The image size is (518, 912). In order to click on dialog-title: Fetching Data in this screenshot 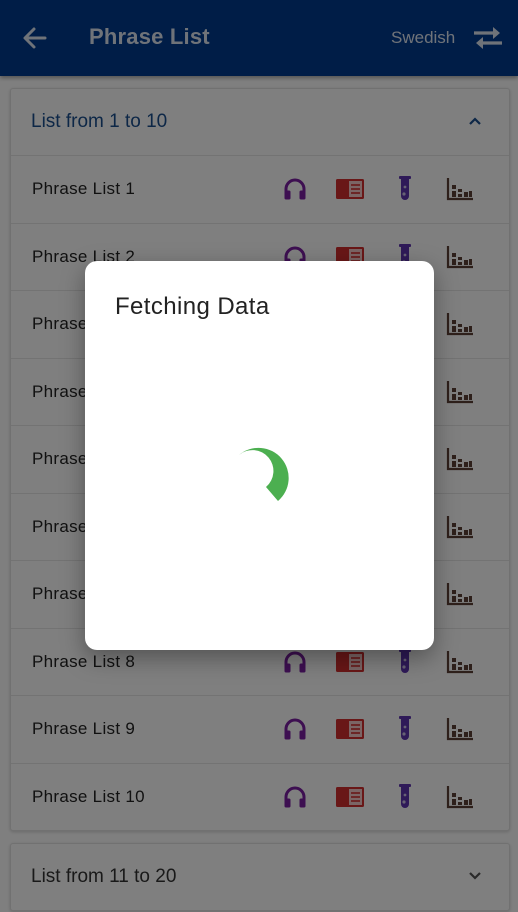, I will do `click(192, 306)`.